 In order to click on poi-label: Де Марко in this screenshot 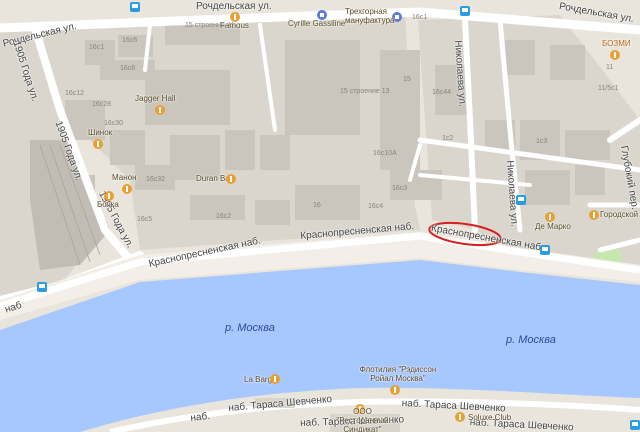, I will do `click(553, 227)`.